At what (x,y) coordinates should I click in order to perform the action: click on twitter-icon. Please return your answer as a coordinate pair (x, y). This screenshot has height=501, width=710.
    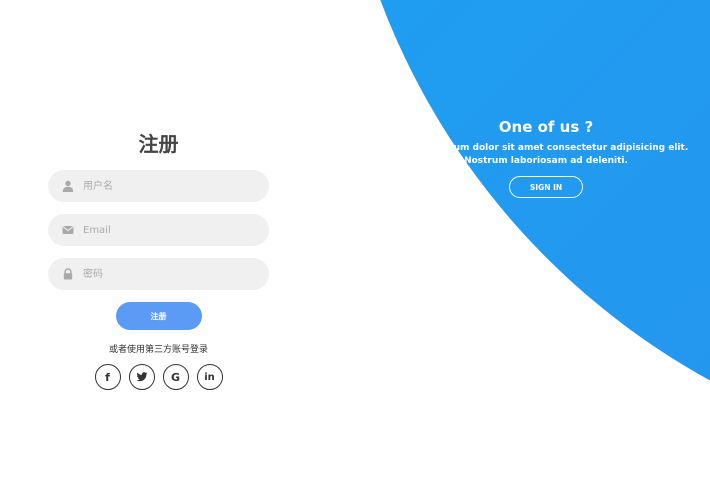
    Looking at the image, I should click on (141, 377).